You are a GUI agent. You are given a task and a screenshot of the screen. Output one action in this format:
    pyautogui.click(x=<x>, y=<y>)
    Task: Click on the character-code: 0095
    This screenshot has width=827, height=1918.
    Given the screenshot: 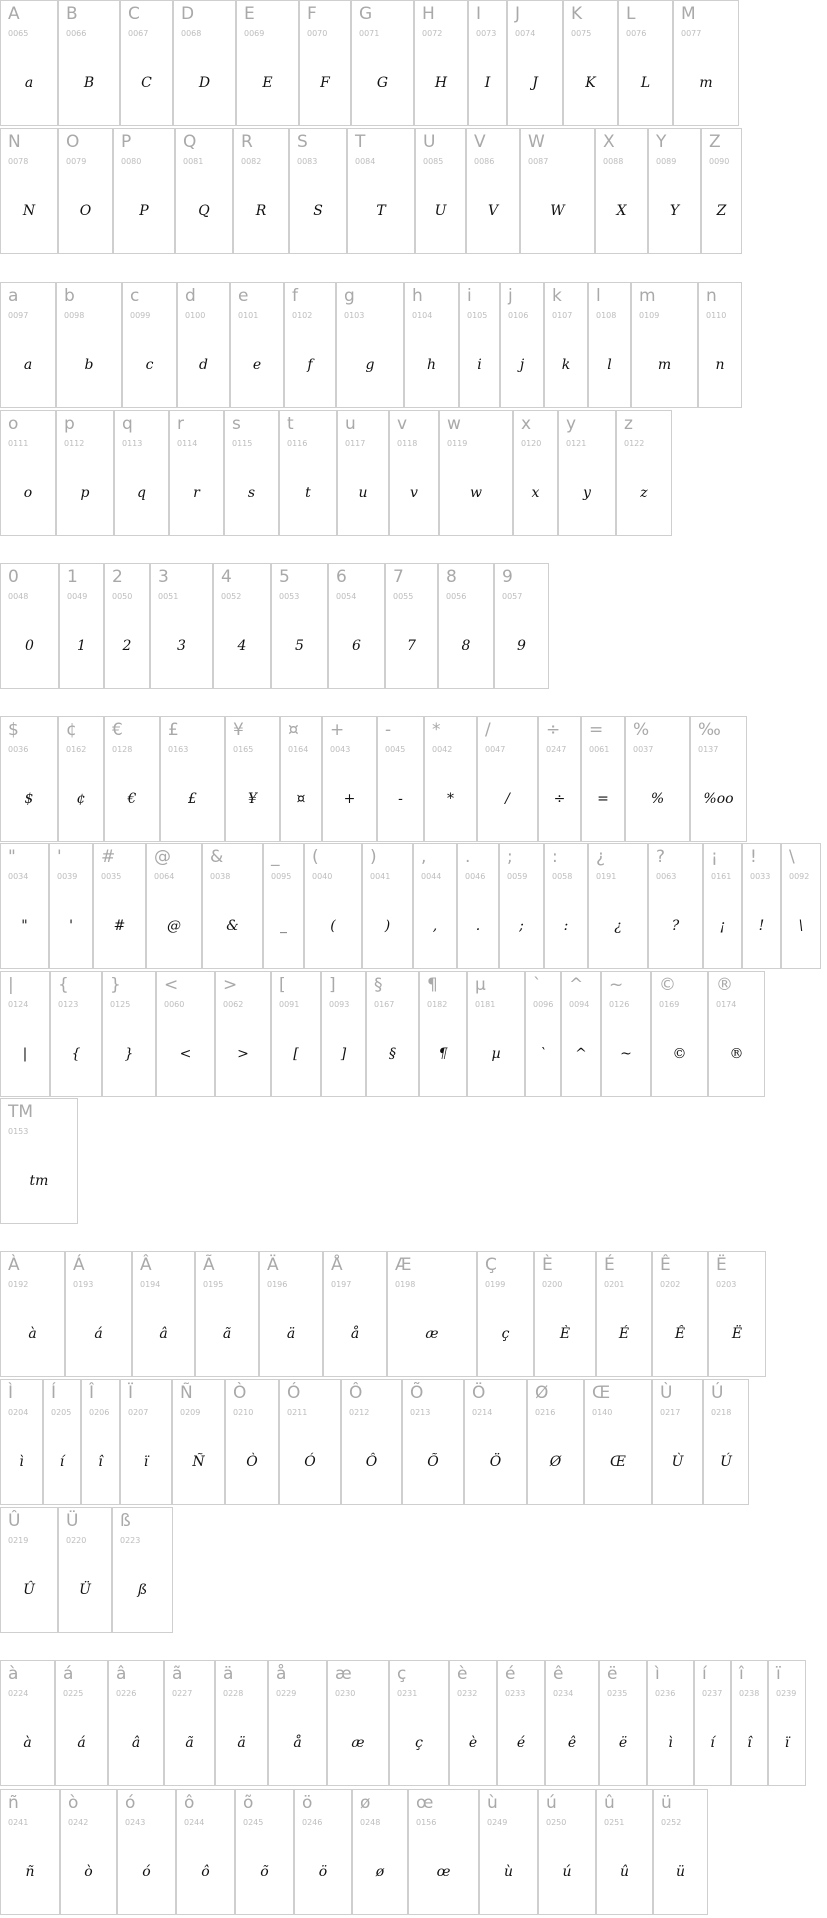 What is the action you would take?
    pyautogui.click(x=281, y=876)
    